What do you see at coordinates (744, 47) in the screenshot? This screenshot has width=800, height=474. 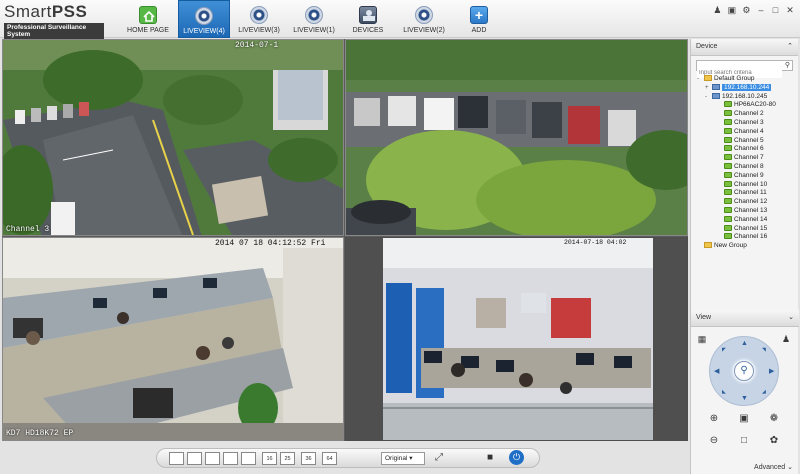 I see `device-panel-header: Device ⌃` at bounding box center [744, 47].